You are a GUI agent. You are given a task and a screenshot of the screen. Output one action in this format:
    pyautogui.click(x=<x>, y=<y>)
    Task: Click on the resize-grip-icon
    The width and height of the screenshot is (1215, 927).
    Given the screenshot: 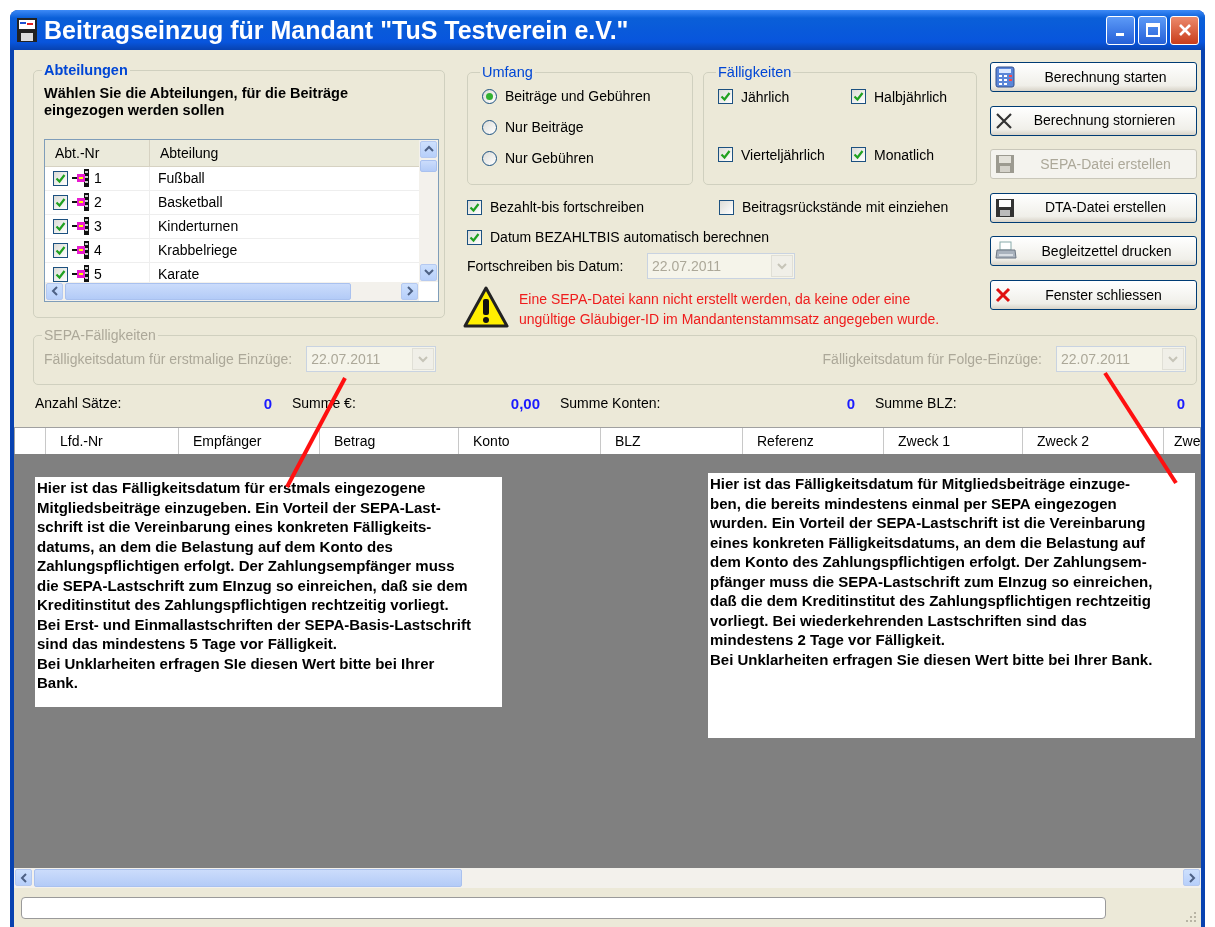 What is the action you would take?
    pyautogui.click(x=1191, y=916)
    